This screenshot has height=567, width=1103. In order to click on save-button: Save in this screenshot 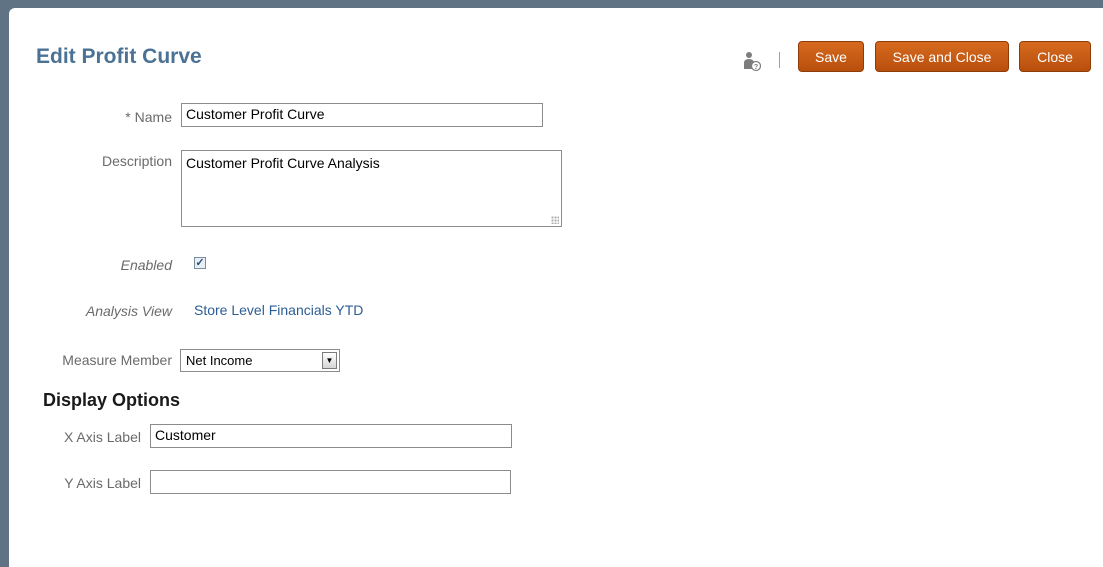, I will do `click(831, 56)`.